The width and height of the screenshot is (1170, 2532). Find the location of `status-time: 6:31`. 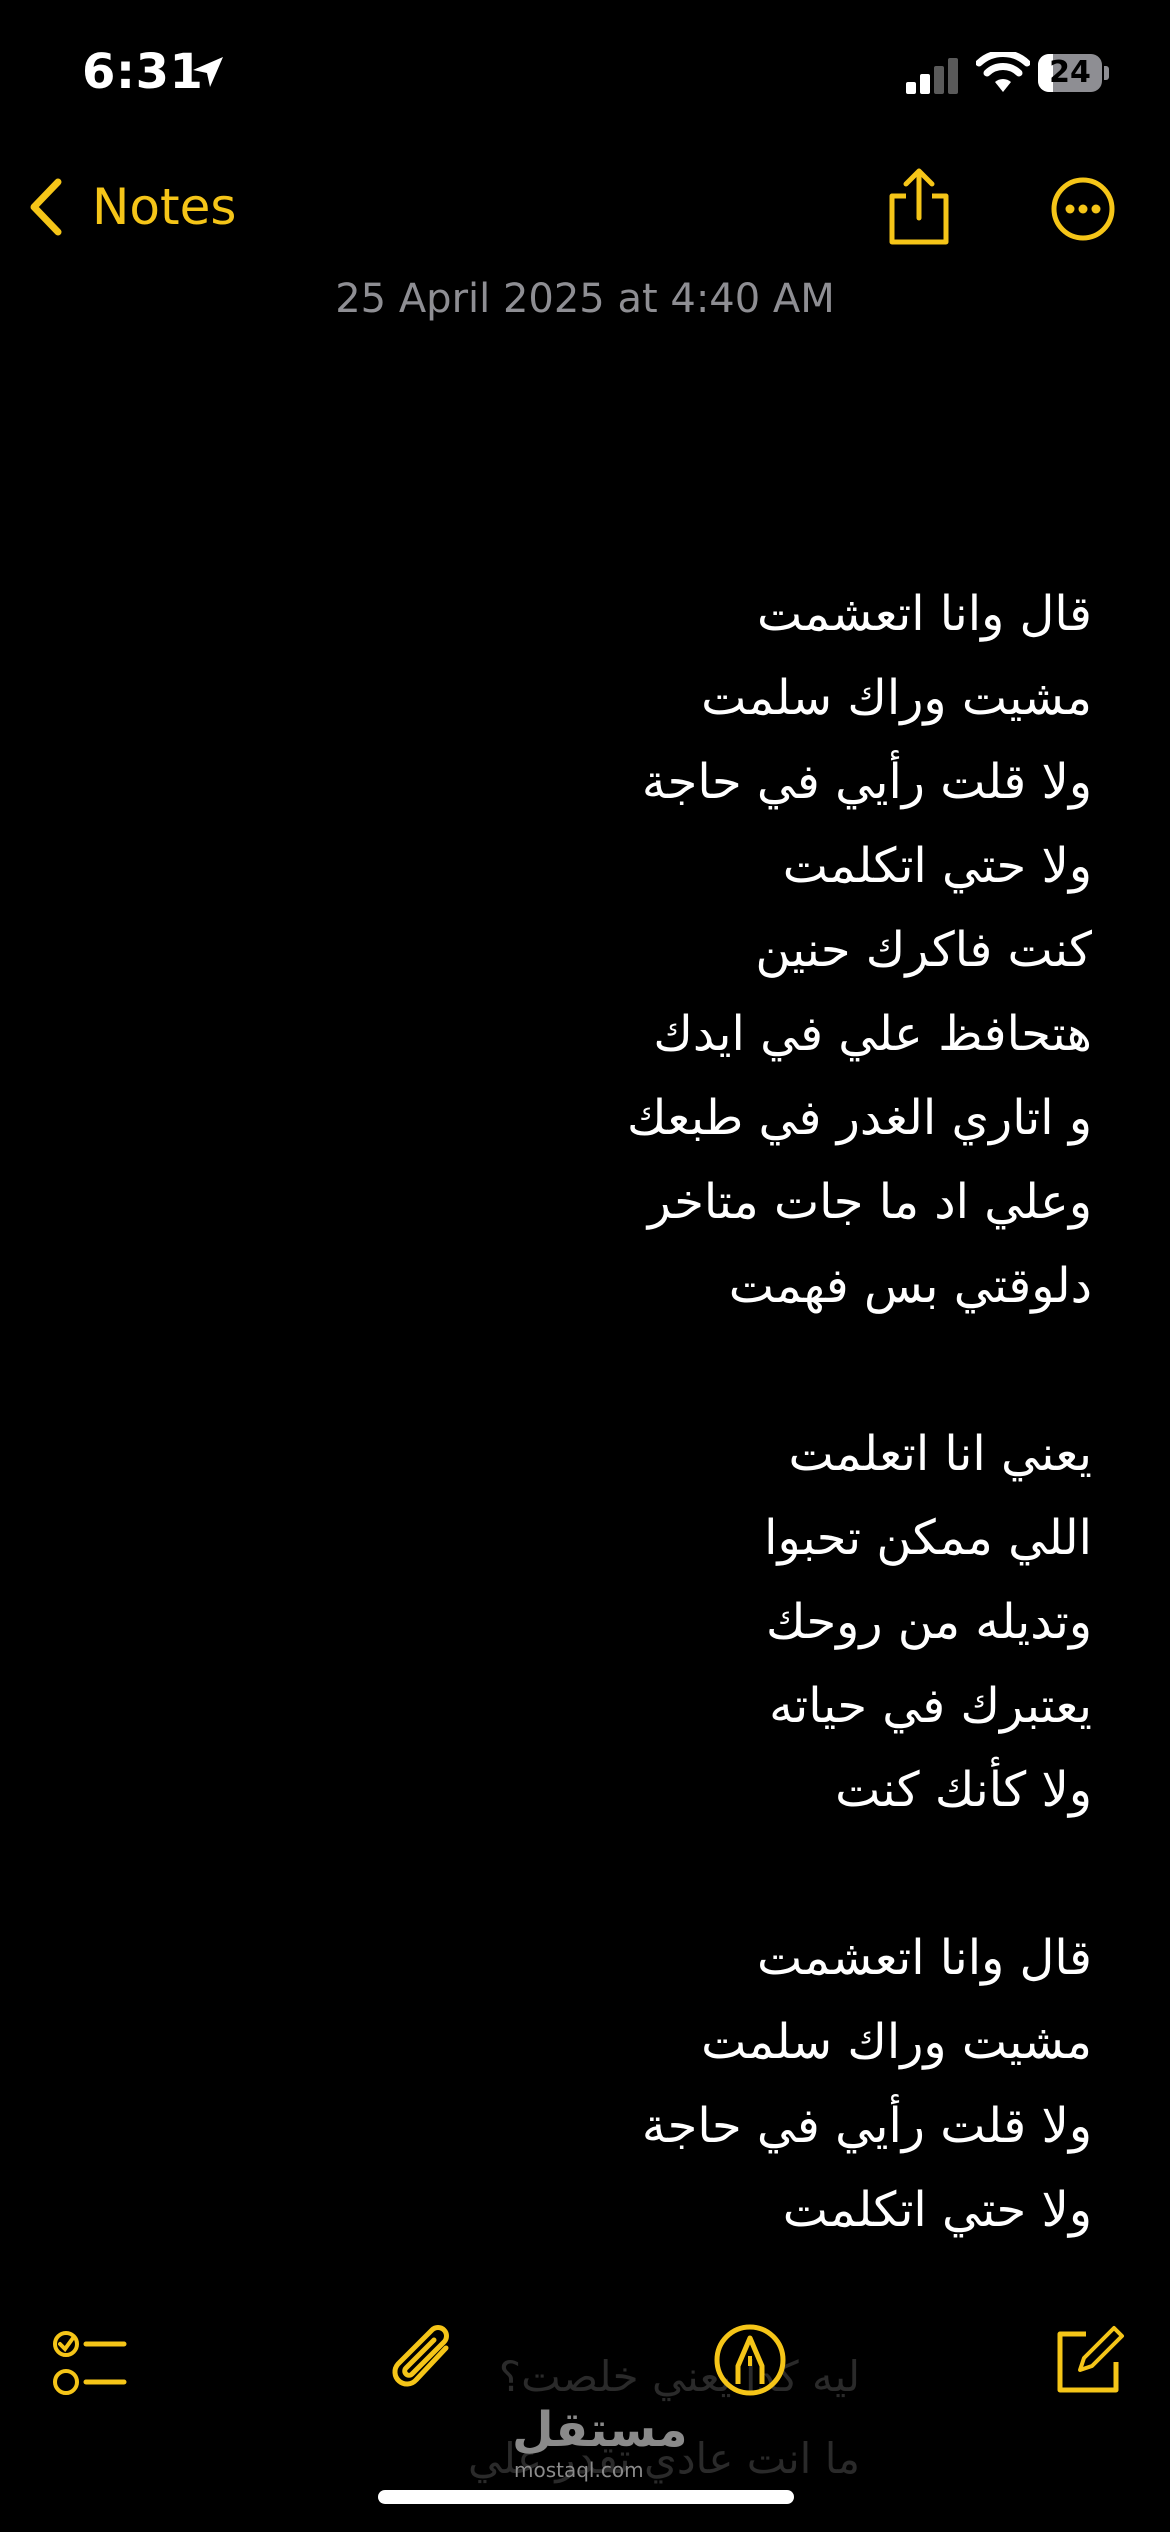

status-time: 6:31 is located at coordinates (143, 72).